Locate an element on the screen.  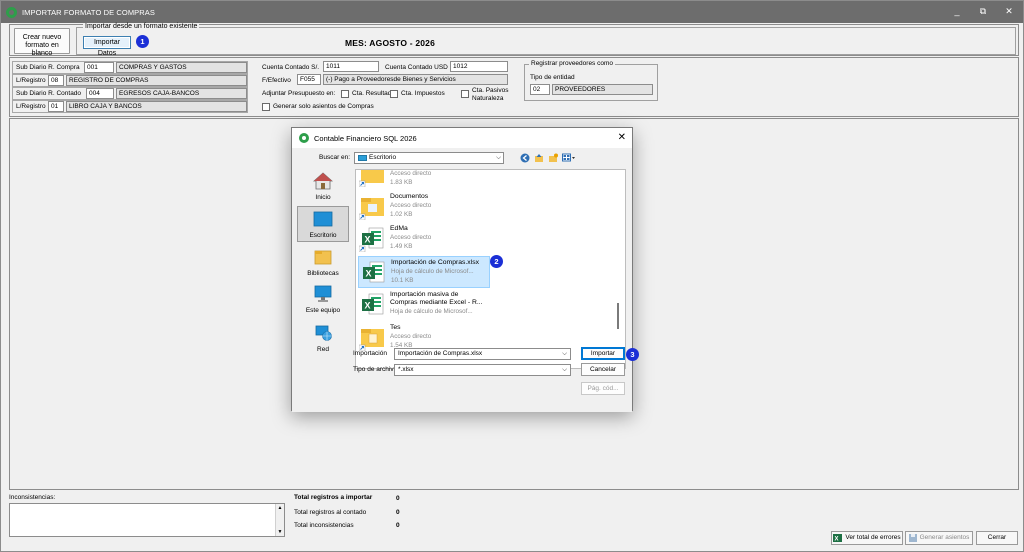
importacion-label: Importación is located at coordinates (370, 353).